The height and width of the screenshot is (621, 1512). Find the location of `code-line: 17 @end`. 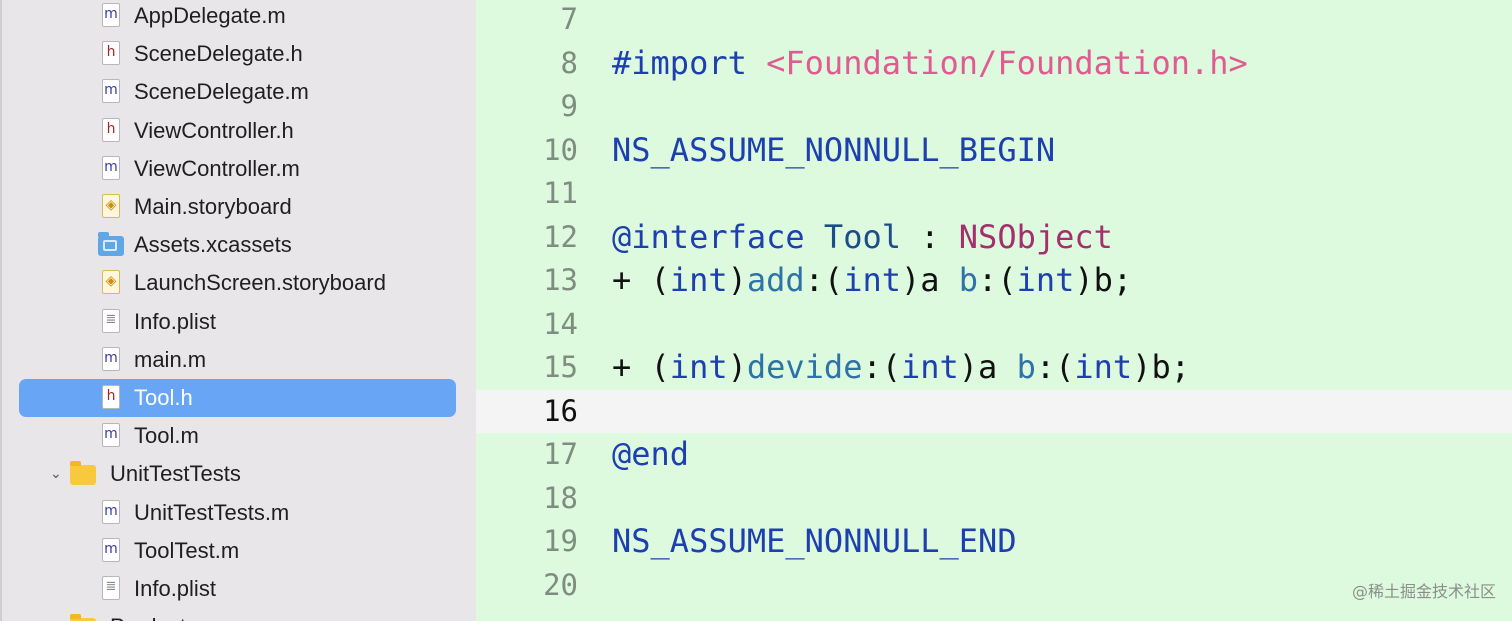

code-line: 17 @end is located at coordinates (994, 454).